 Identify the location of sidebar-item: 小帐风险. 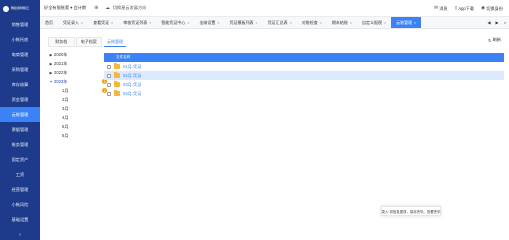
(20, 204).